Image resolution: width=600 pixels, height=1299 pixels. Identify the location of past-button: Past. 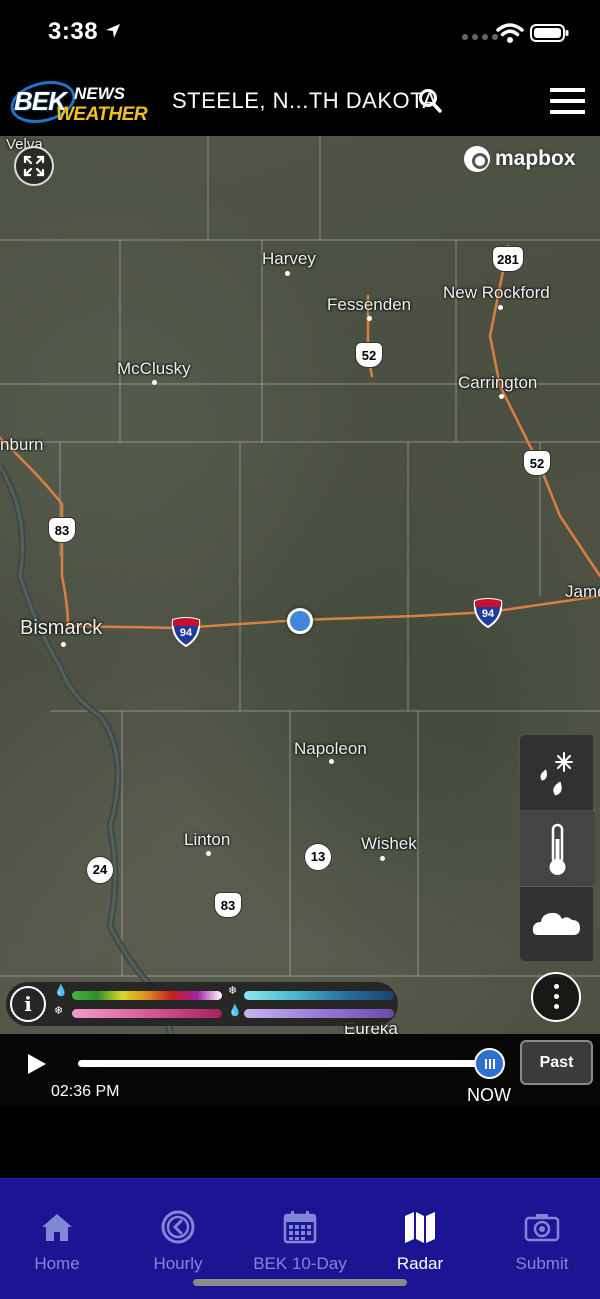
(556, 1062).